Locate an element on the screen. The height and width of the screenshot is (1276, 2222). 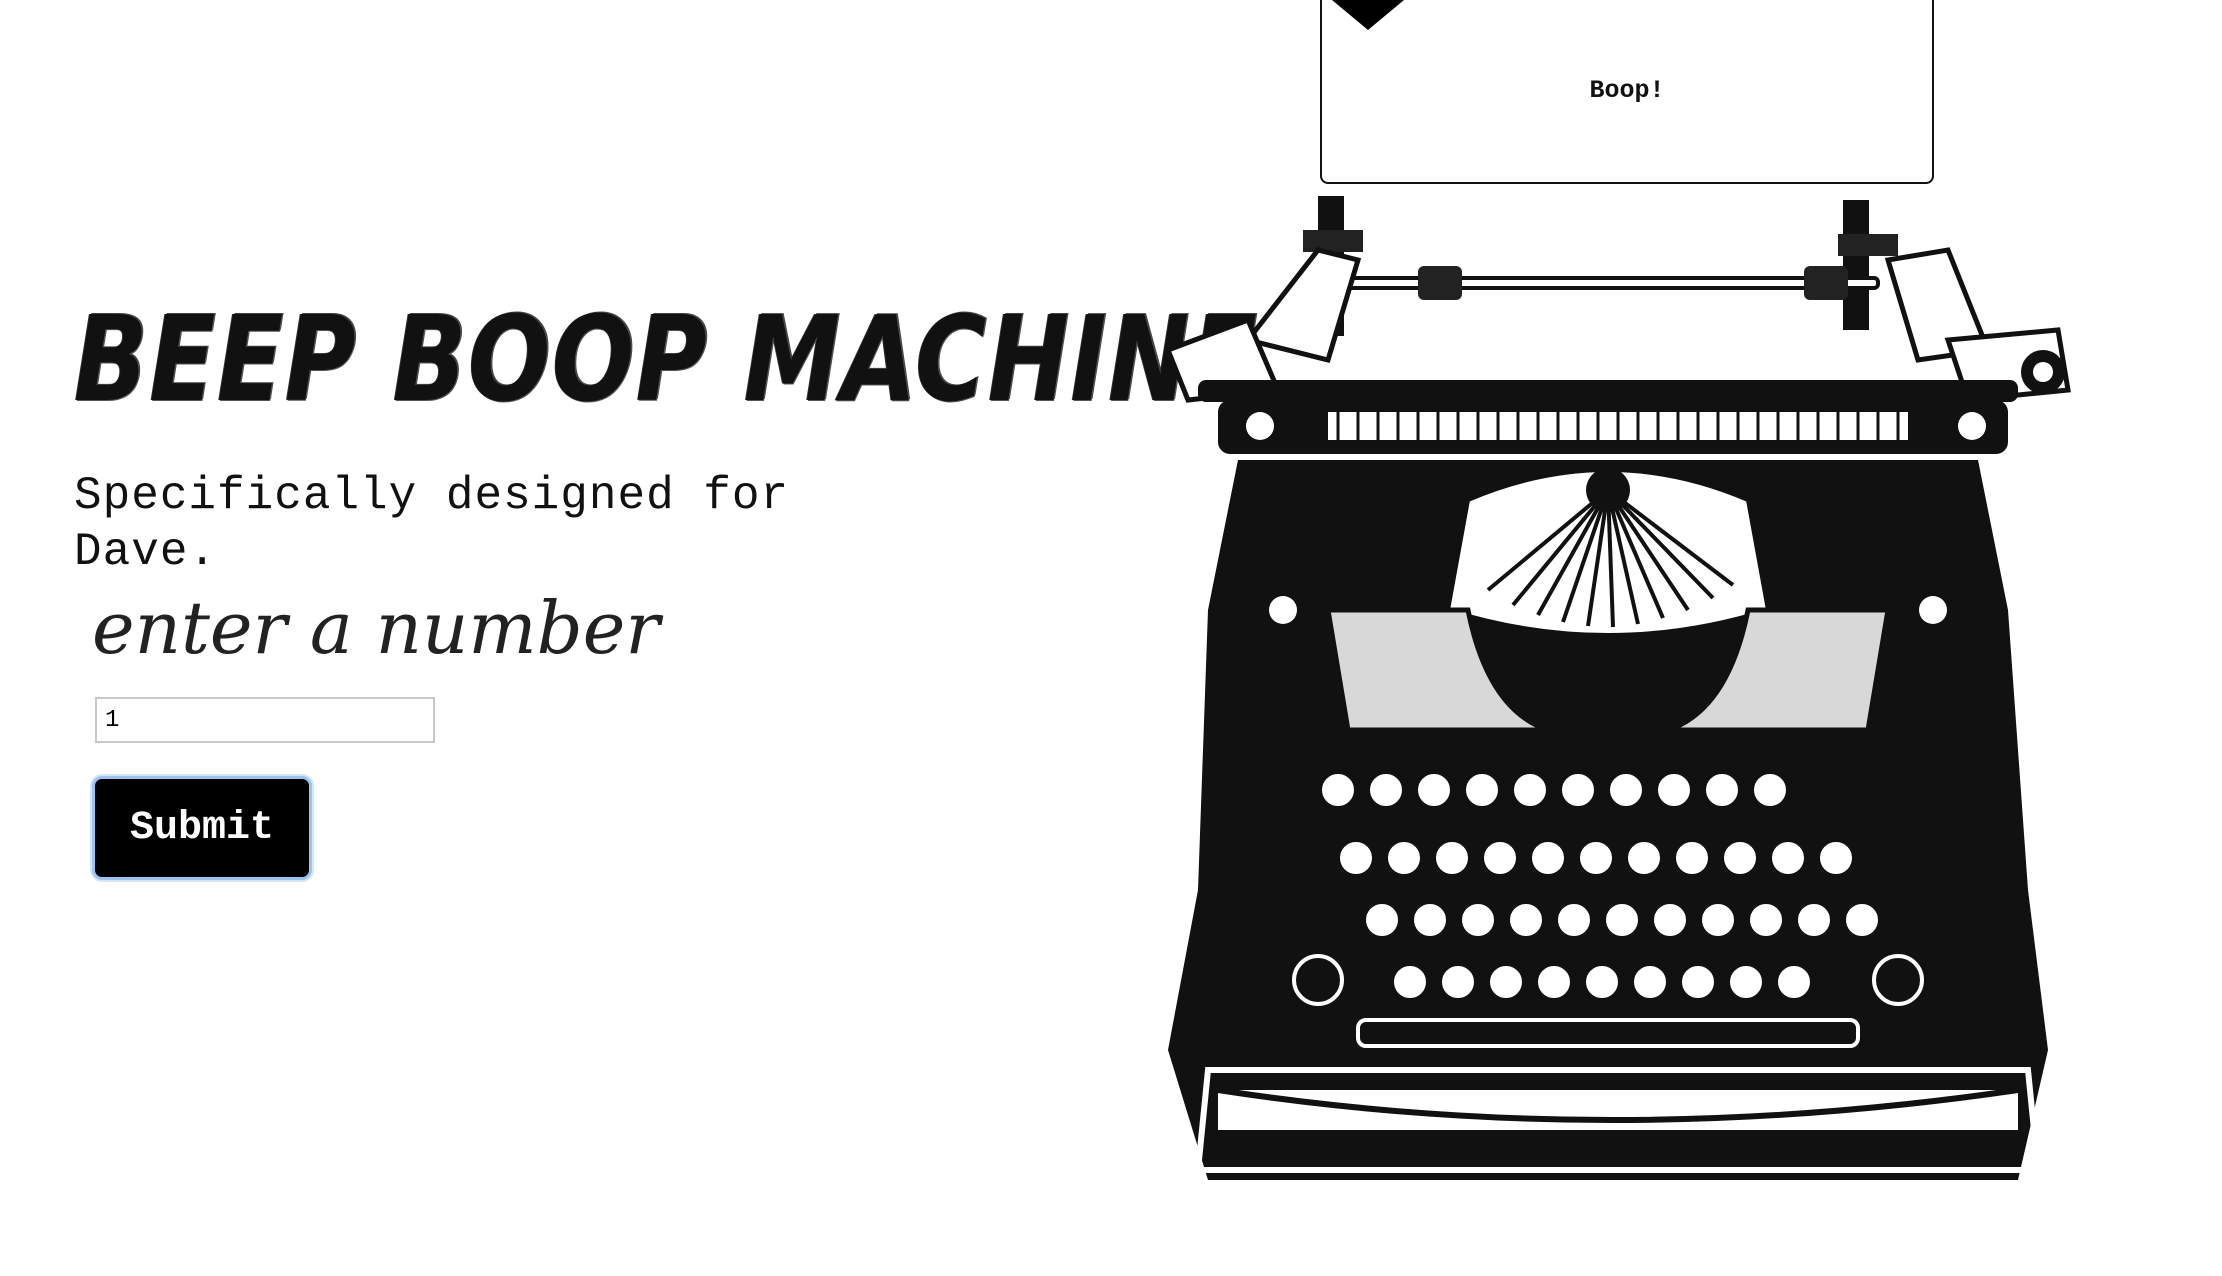
number-input is located at coordinates (265, 720).